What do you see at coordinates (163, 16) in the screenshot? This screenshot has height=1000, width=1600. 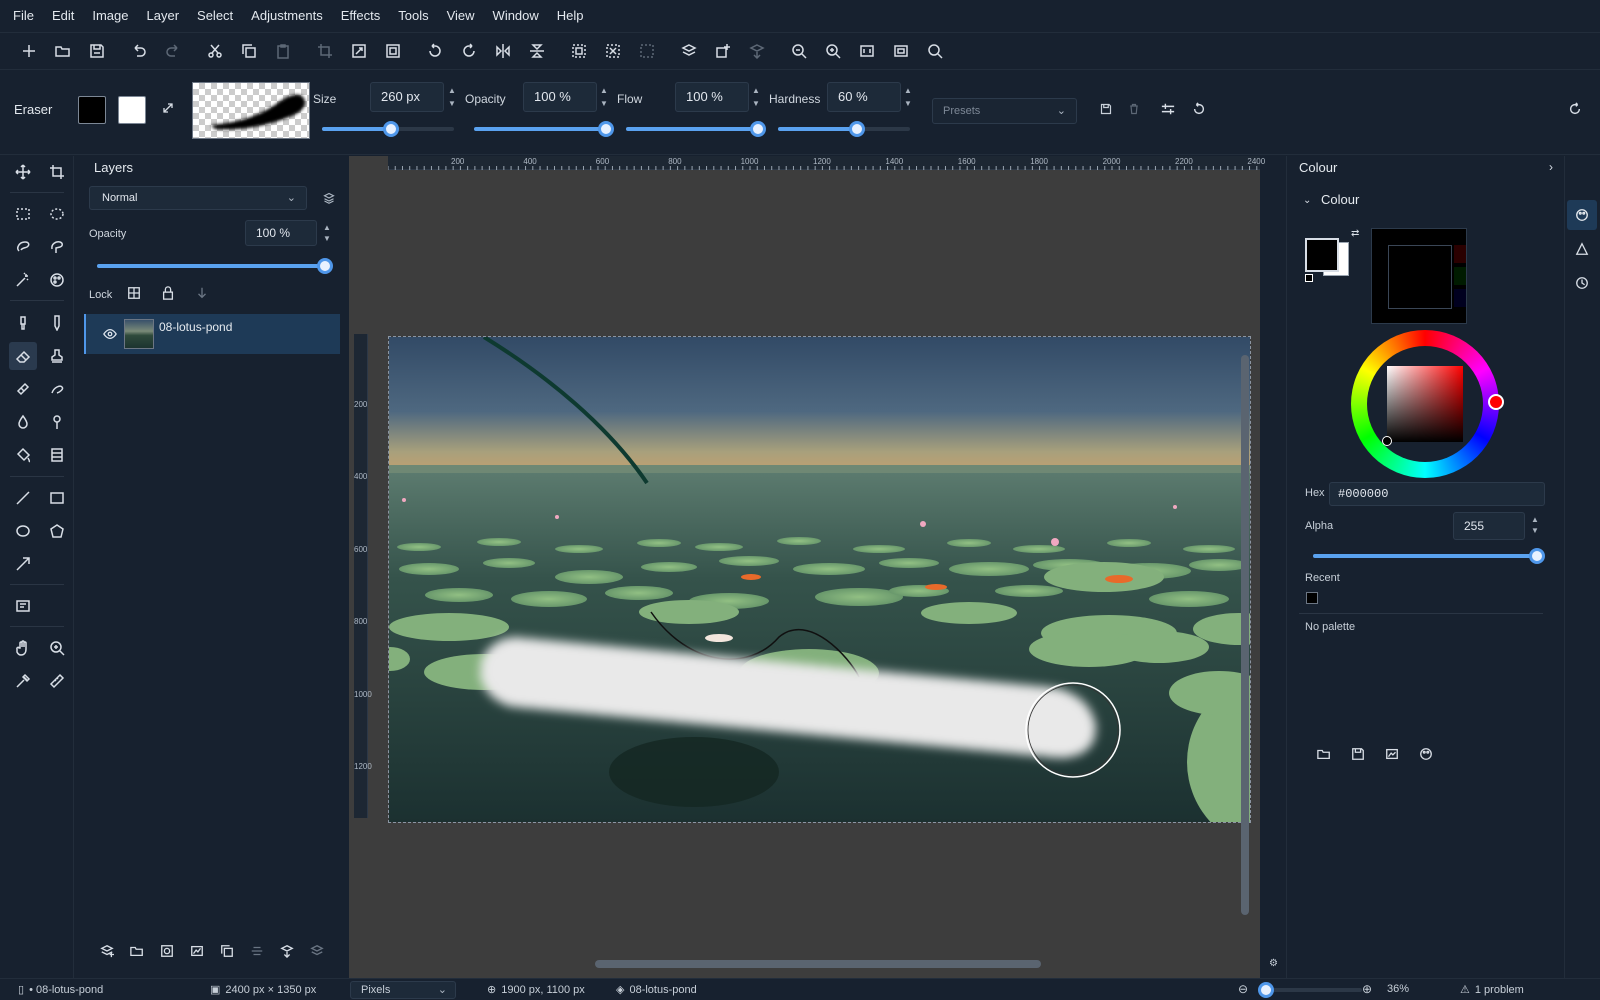 I see `menu-layer: Layer` at bounding box center [163, 16].